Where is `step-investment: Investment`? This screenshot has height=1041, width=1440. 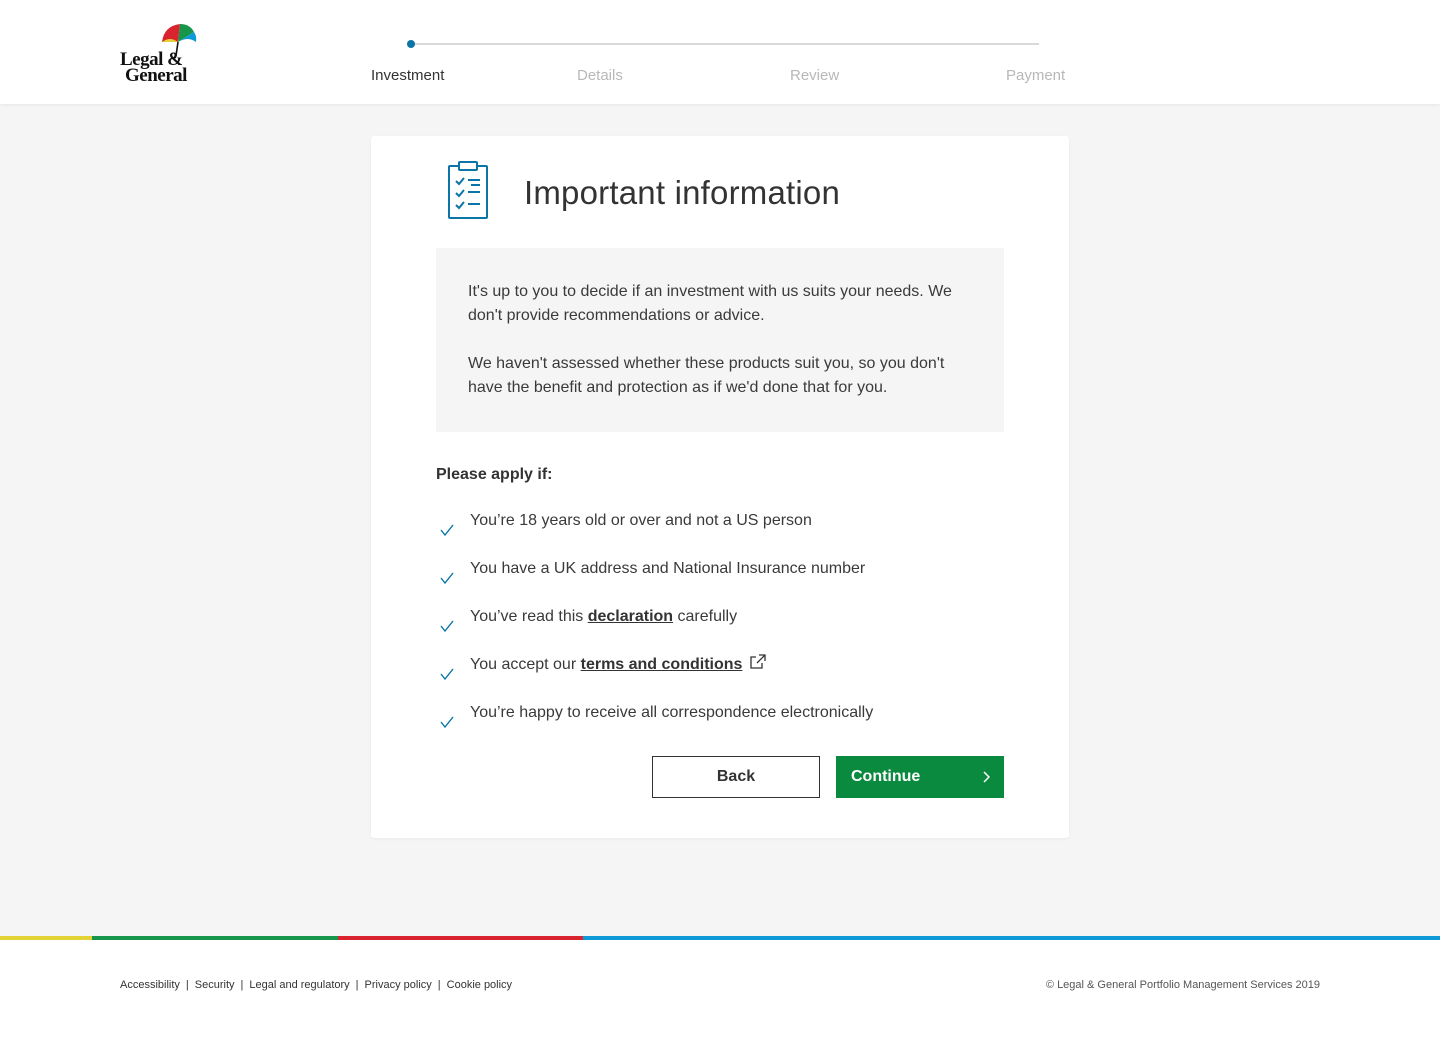
step-investment: Investment is located at coordinates (408, 75).